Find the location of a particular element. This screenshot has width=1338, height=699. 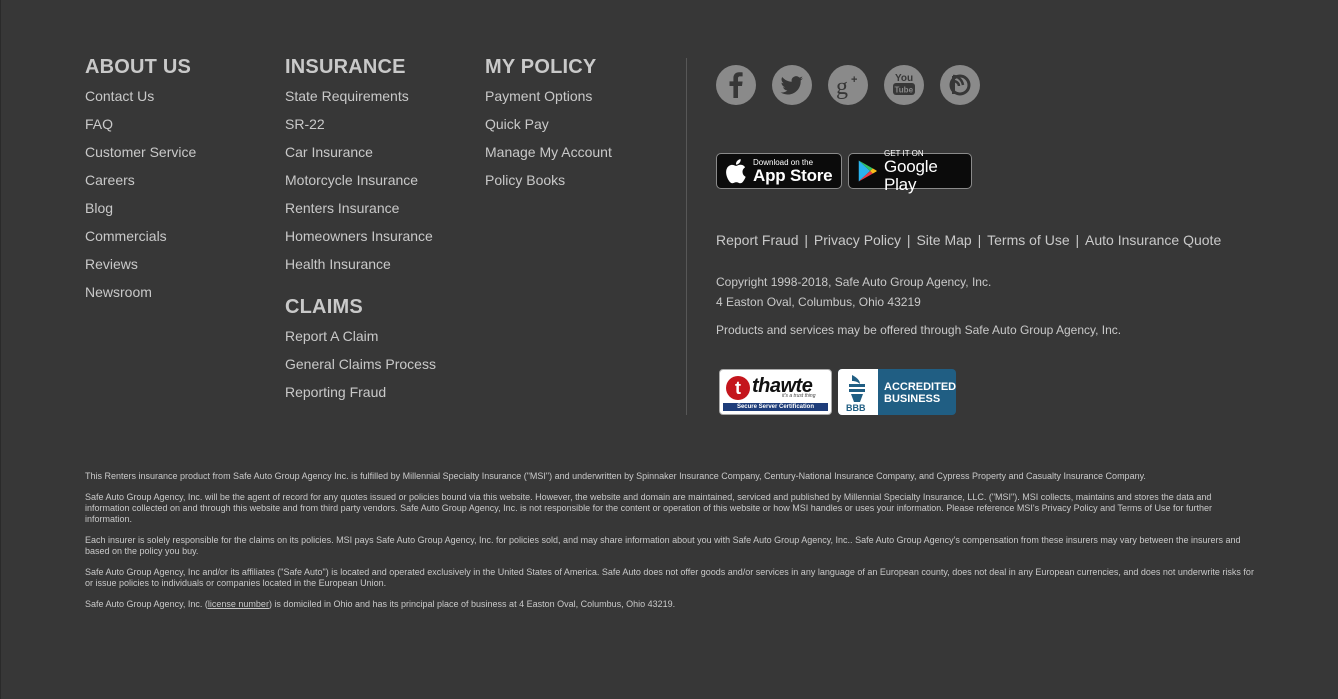

thawte-tagline: it's a trust thing is located at coordinates (799, 396).